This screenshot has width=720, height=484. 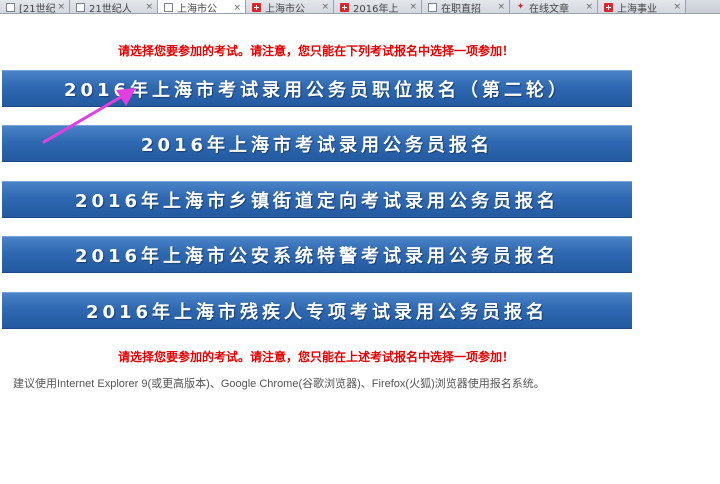 I want to click on tab-label: 21世纪人, so click(x=110, y=8).